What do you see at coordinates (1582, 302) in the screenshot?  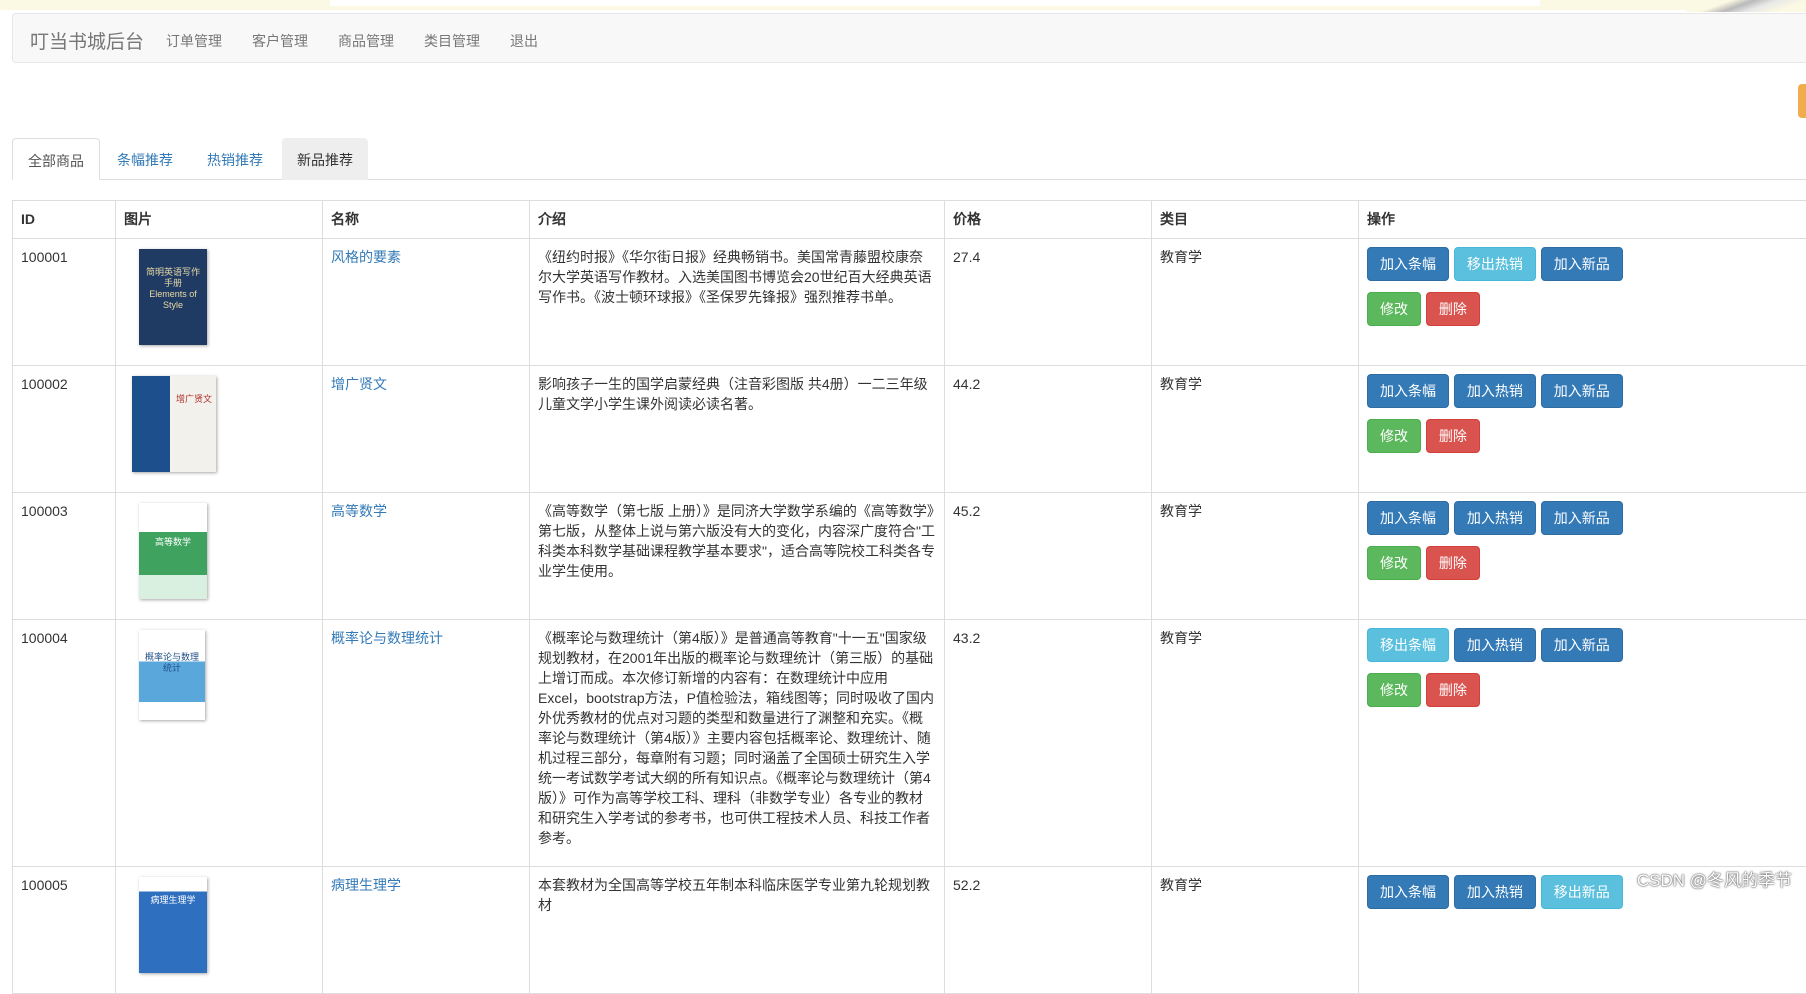 I see `cell-actions: 加入条幅 移出热销 加入新品 修改 删除` at bounding box center [1582, 302].